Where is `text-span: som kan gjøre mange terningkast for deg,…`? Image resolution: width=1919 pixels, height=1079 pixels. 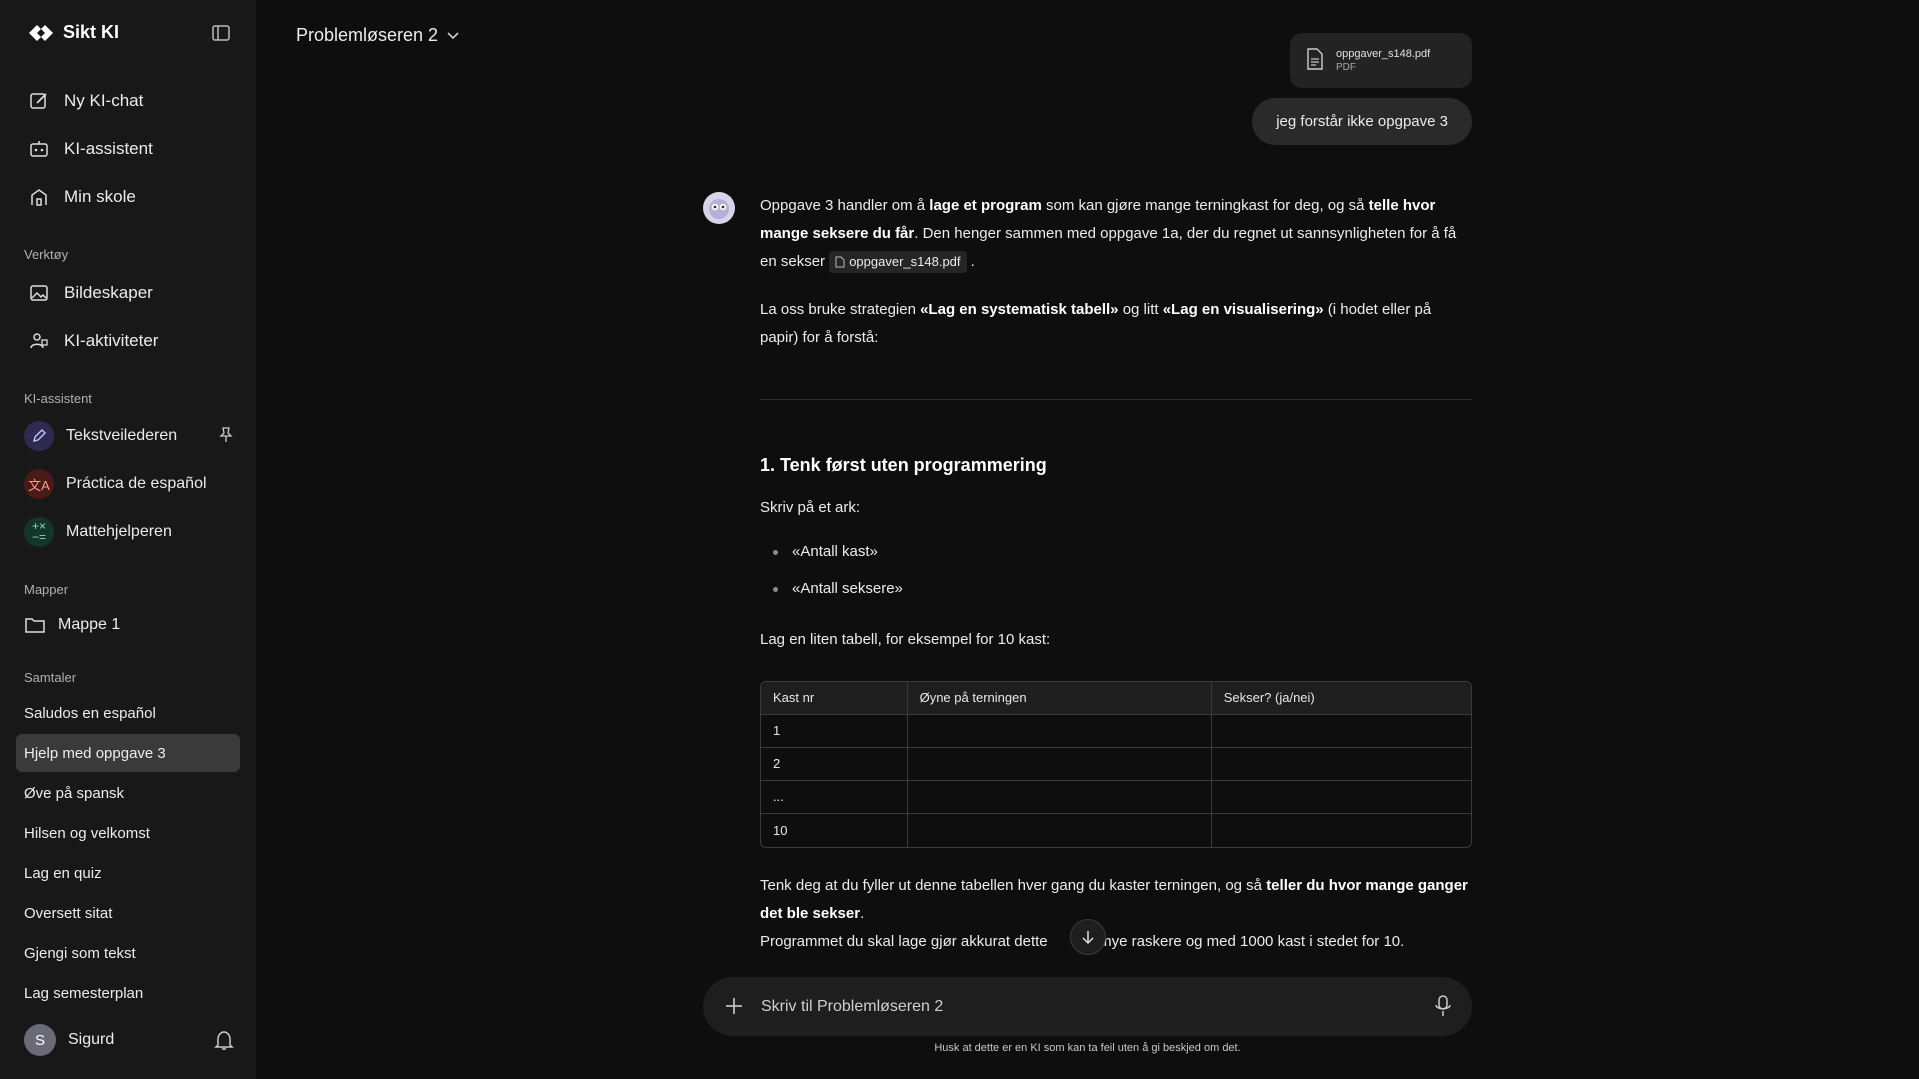 text-span: som kan gjøre mange terningkast for deg,… is located at coordinates (1205, 205).